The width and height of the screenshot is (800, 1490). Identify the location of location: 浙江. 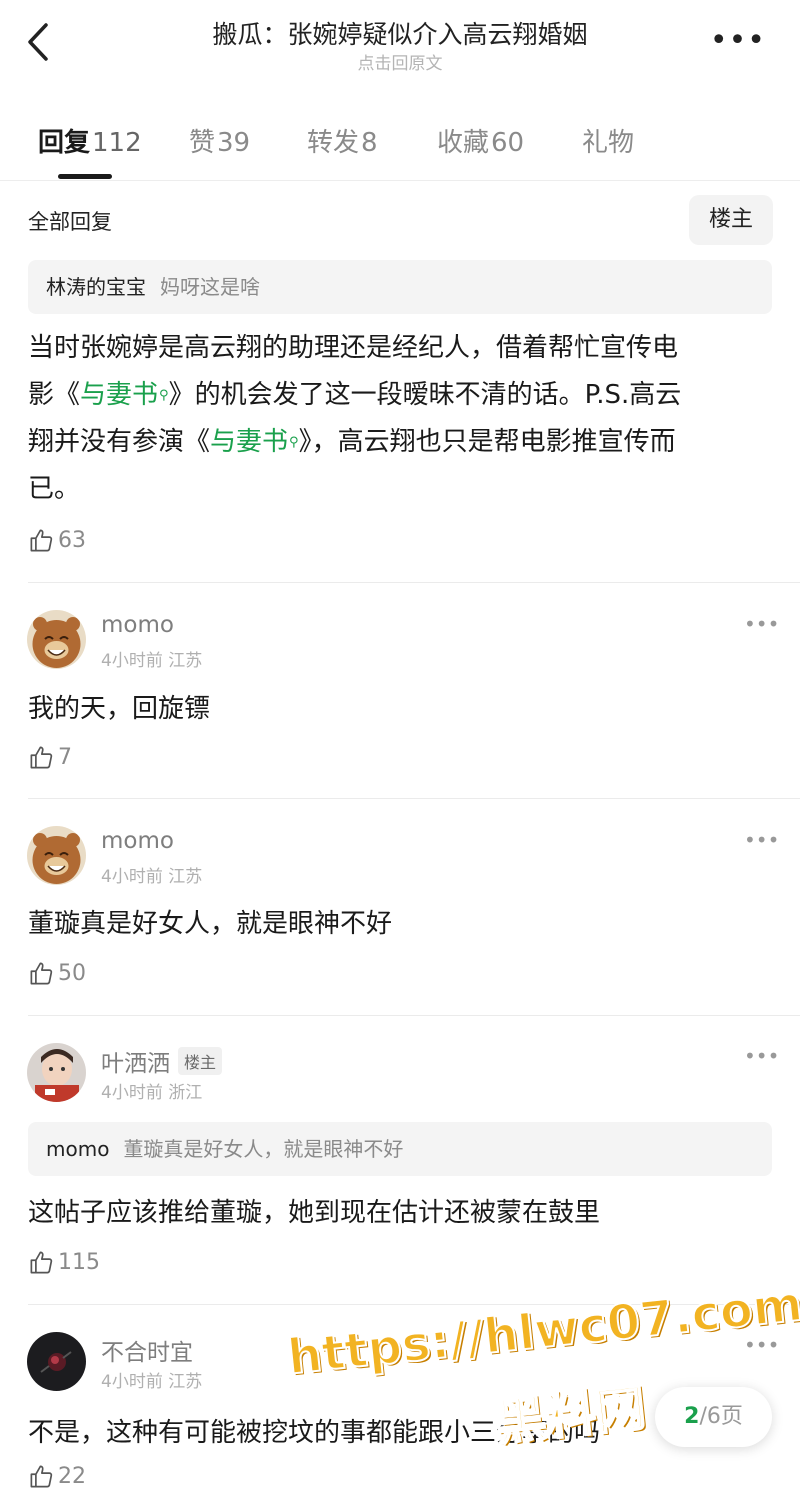
(185, 1093).